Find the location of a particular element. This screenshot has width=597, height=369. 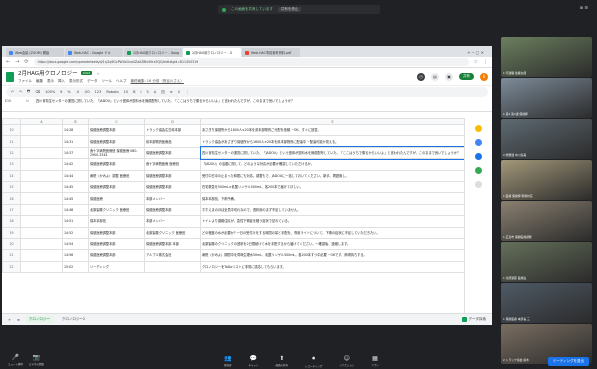

toolbar-button: Roboto is located at coordinates (112, 92).